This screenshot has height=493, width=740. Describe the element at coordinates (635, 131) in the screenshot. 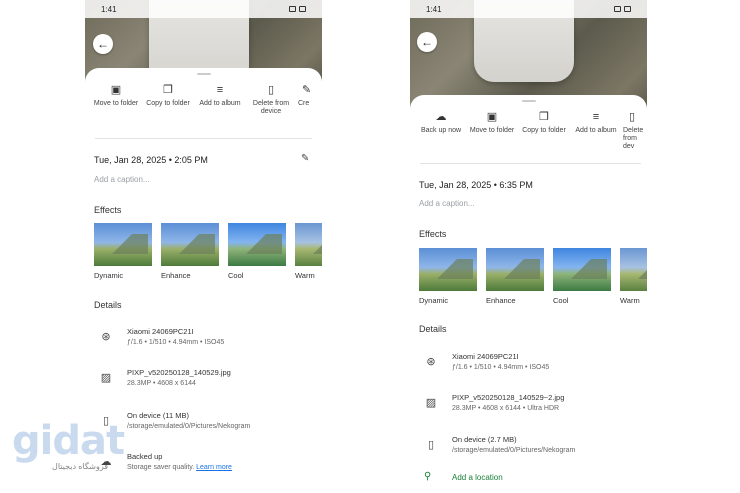

I see `delete-from-device-button: ▯ Delete from dev` at that location.